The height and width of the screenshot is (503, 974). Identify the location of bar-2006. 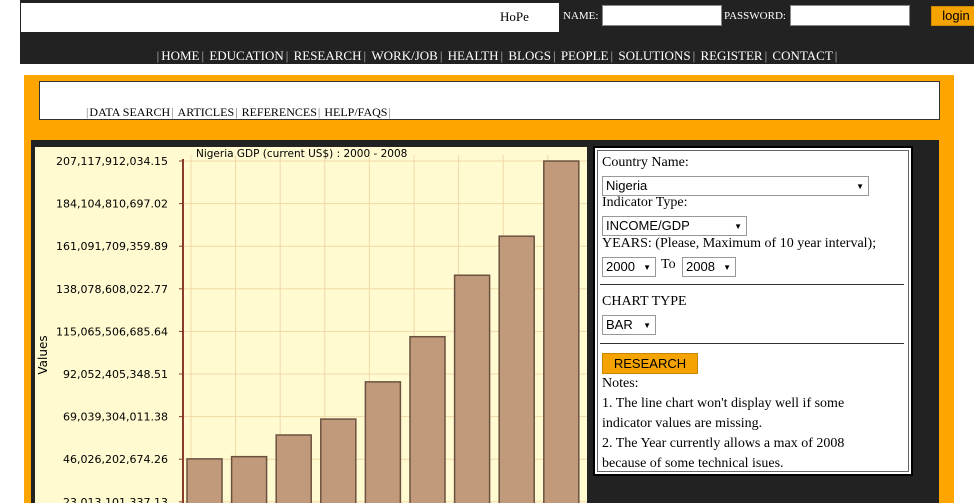
(472, 388).